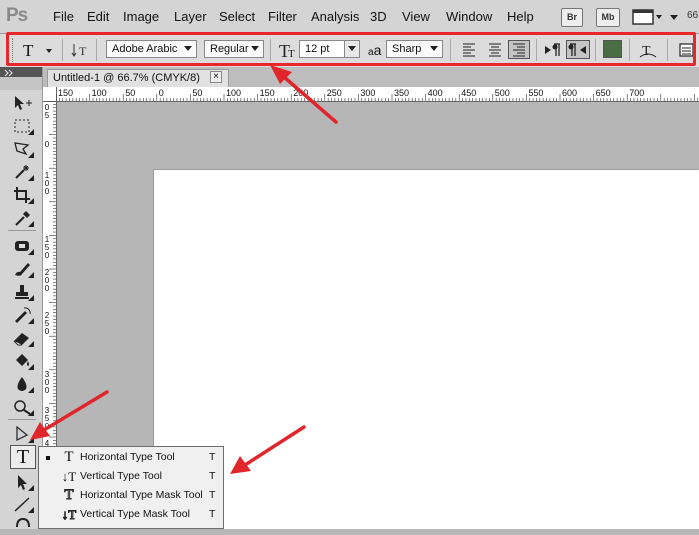 The width and height of the screenshot is (699, 535). What do you see at coordinates (368, 93) in the screenshot?
I see `ruler-label: 300` at bounding box center [368, 93].